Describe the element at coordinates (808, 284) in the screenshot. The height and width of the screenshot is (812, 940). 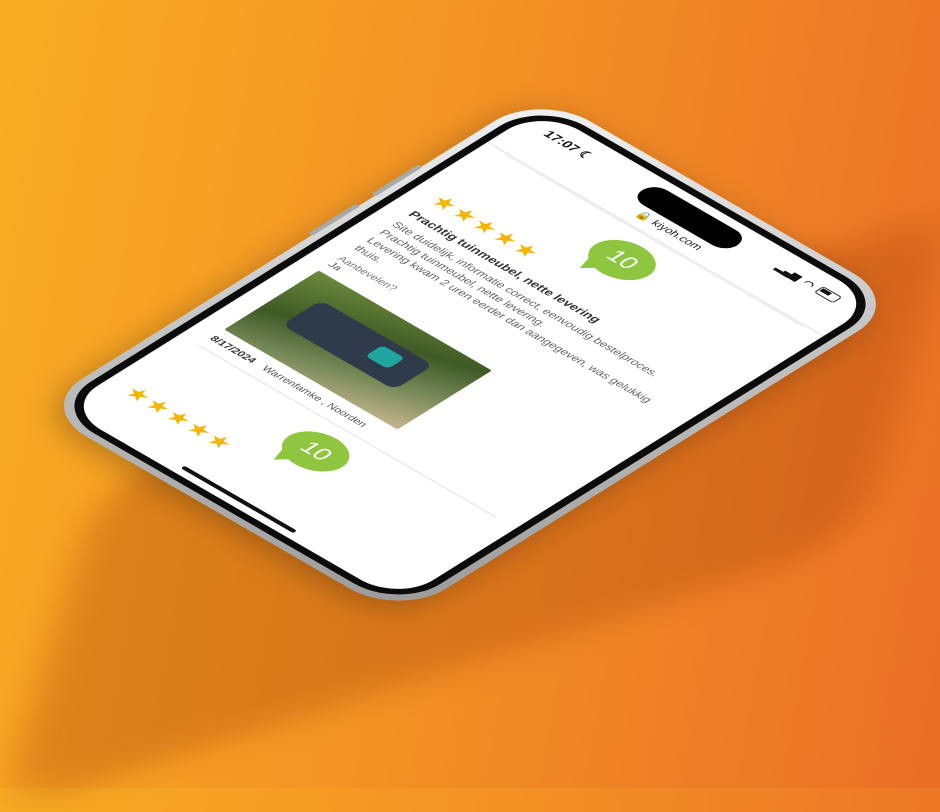
I see `wifi-icon: ◠` at that location.